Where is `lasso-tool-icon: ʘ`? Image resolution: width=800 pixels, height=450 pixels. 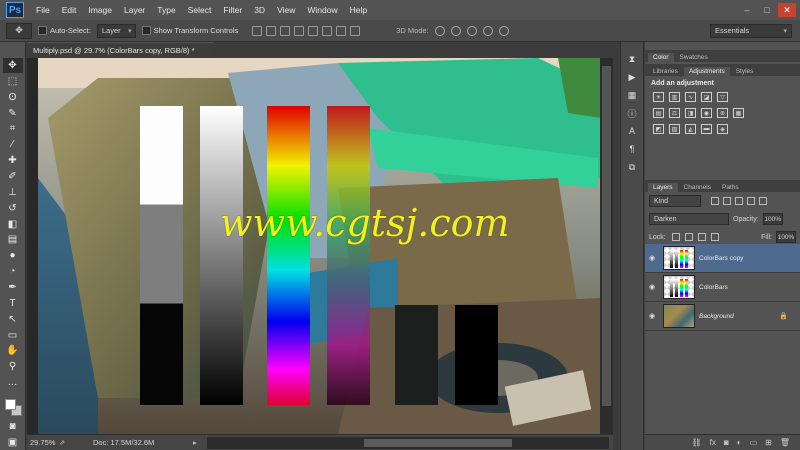 lasso-tool-icon: ʘ is located at coordinates (13, 97).